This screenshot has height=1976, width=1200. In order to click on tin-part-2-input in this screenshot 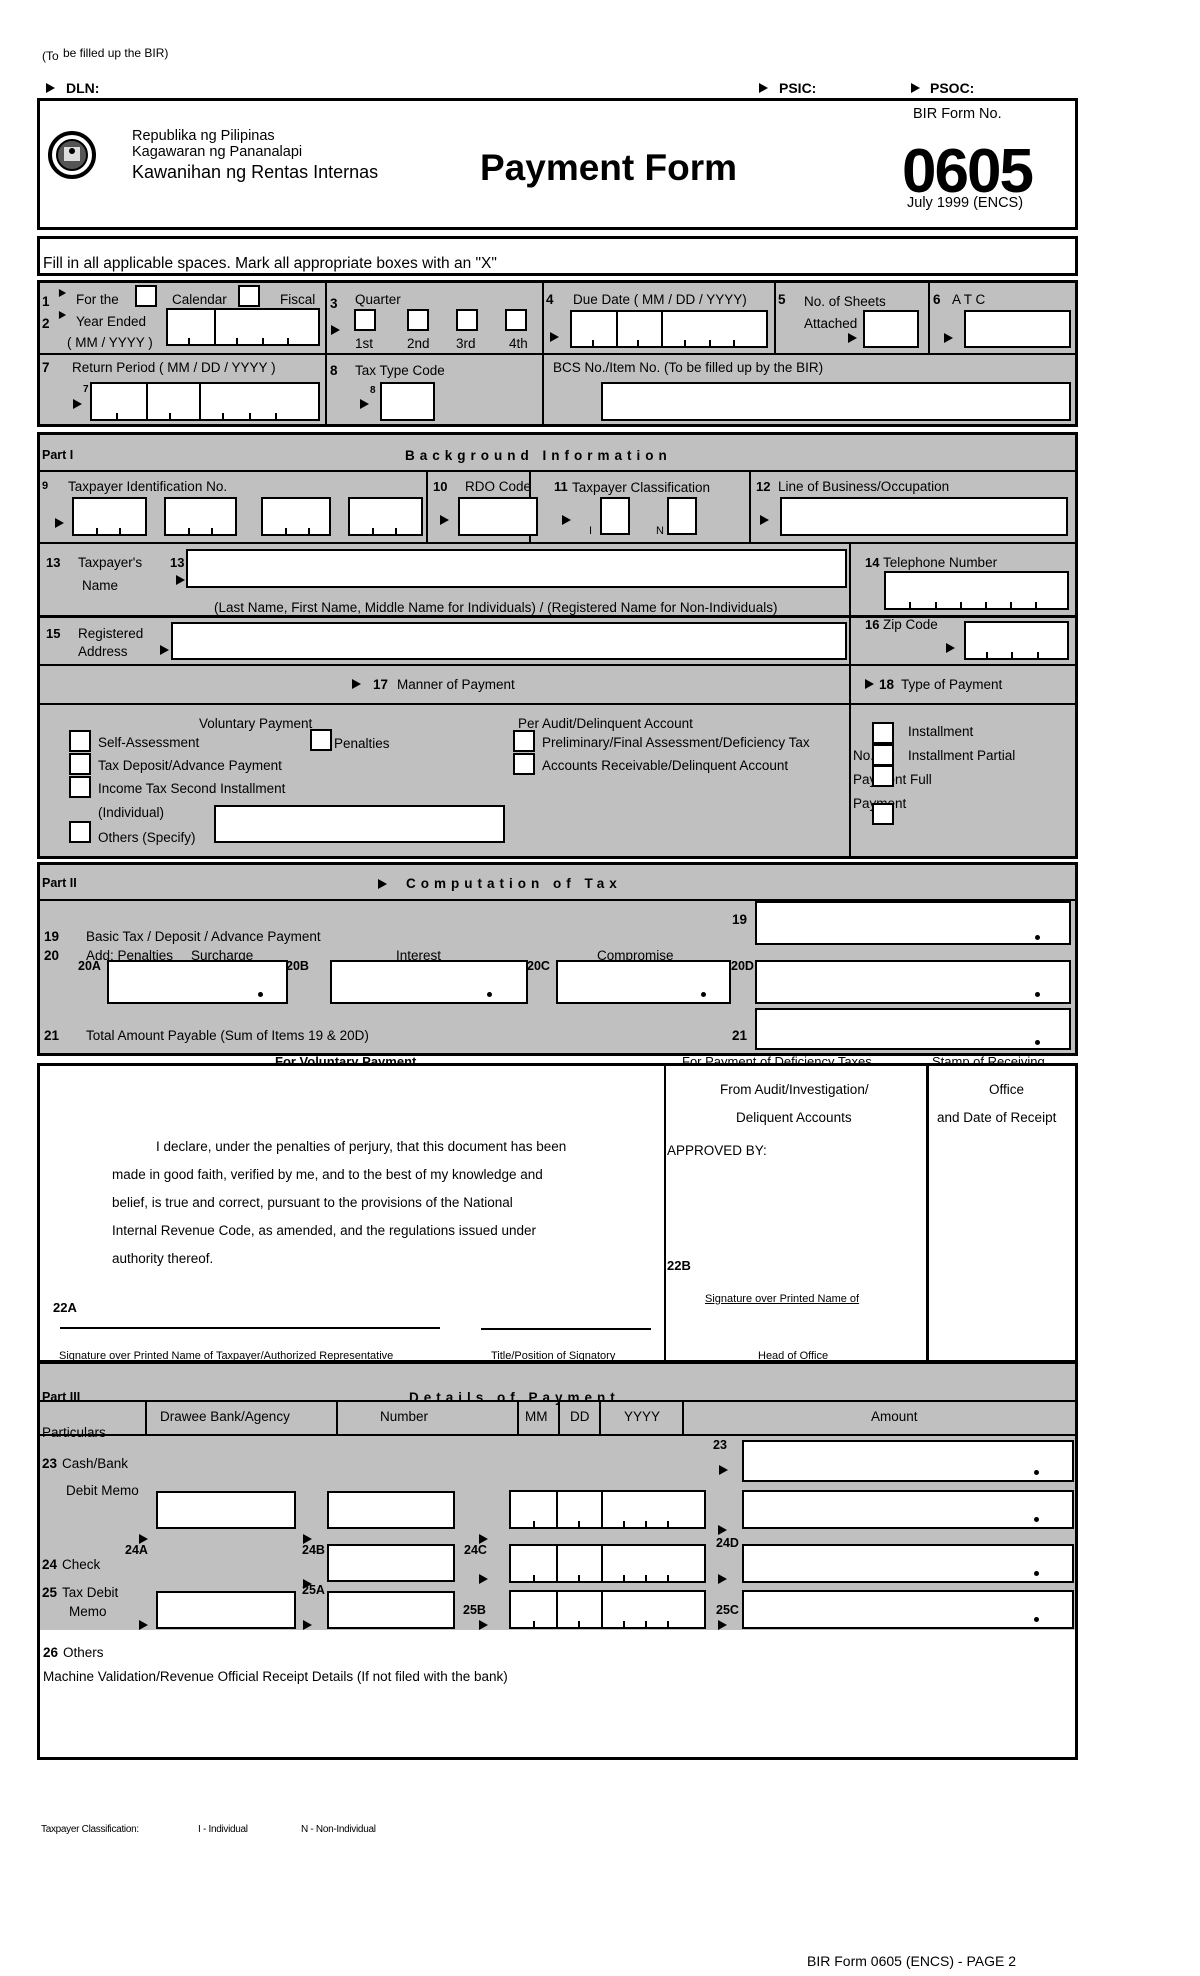, I will do `click(200, 516)`.